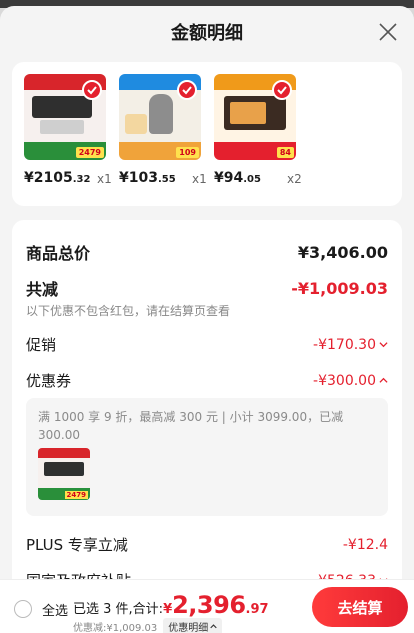 The image size is (414, 633). Describe the element at coordinates (207, 288) in the screenshot. I see `reduce-row: 共减 -¥1,009.03` at that location.